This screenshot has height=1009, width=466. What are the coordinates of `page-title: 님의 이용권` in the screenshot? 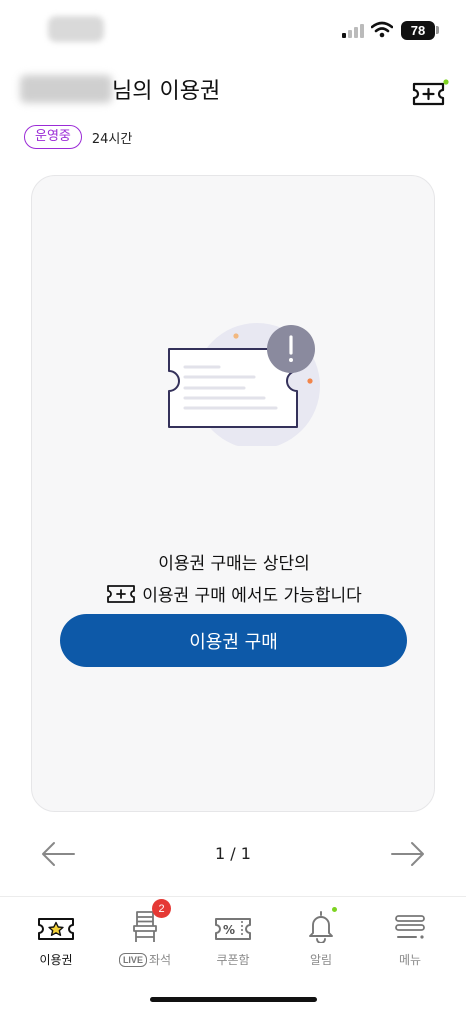 It's located at (166, 91).